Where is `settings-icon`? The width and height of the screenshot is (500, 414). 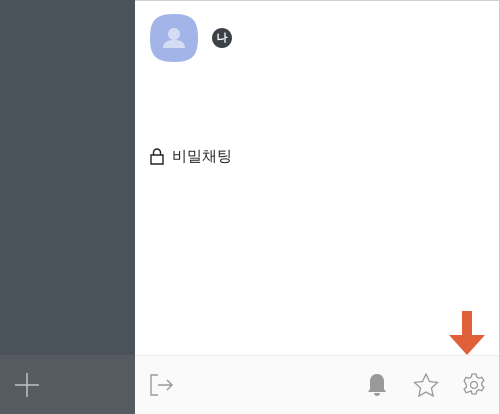 settings-icon is located at coordinates (474, 385).